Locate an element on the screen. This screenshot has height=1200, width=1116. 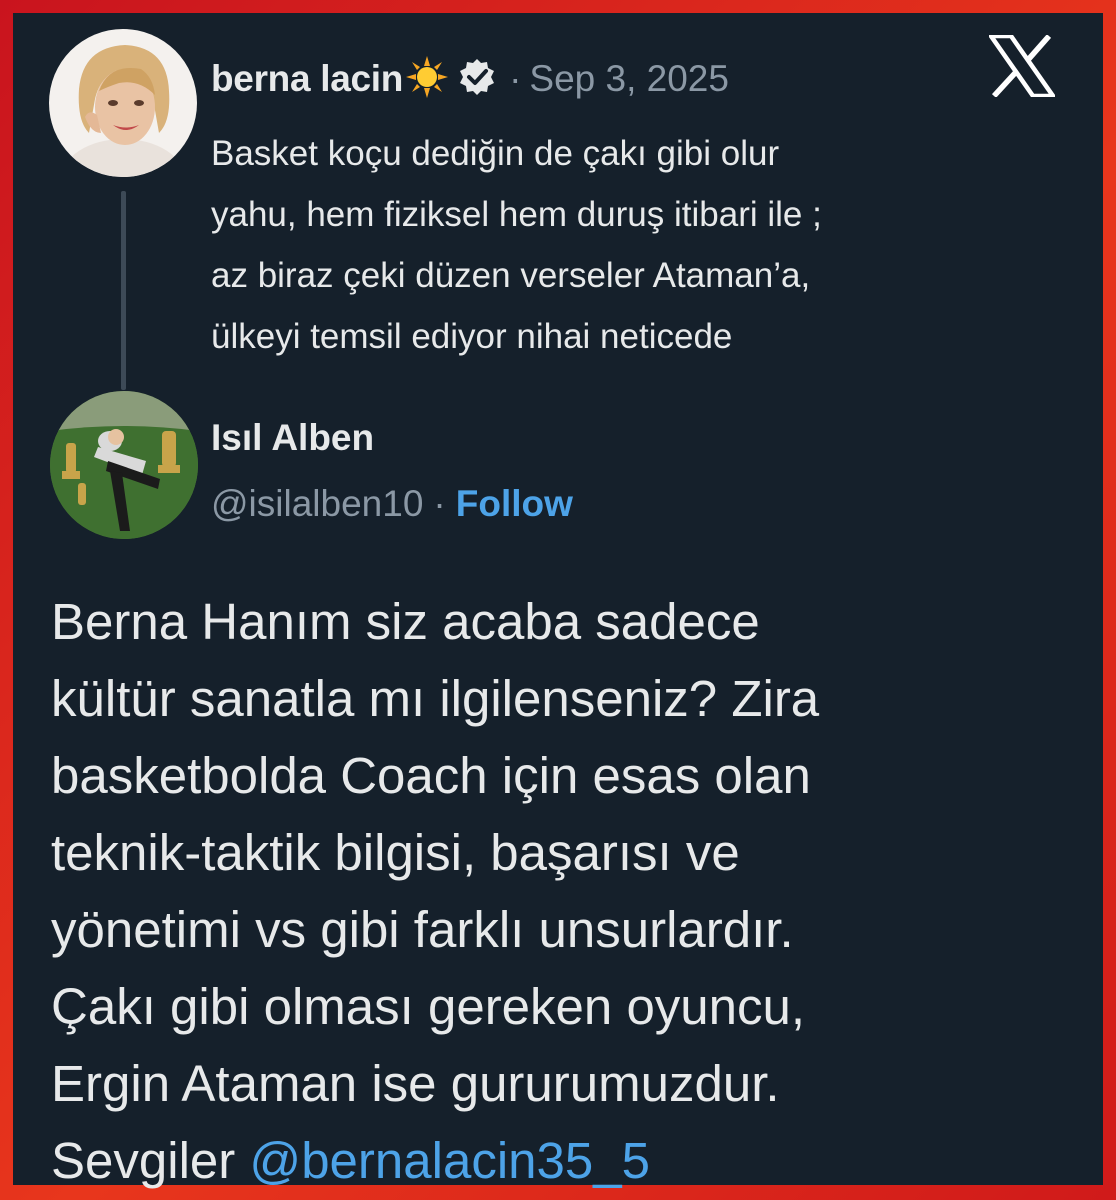
avatar-berna is located at coordinates (123, 103).